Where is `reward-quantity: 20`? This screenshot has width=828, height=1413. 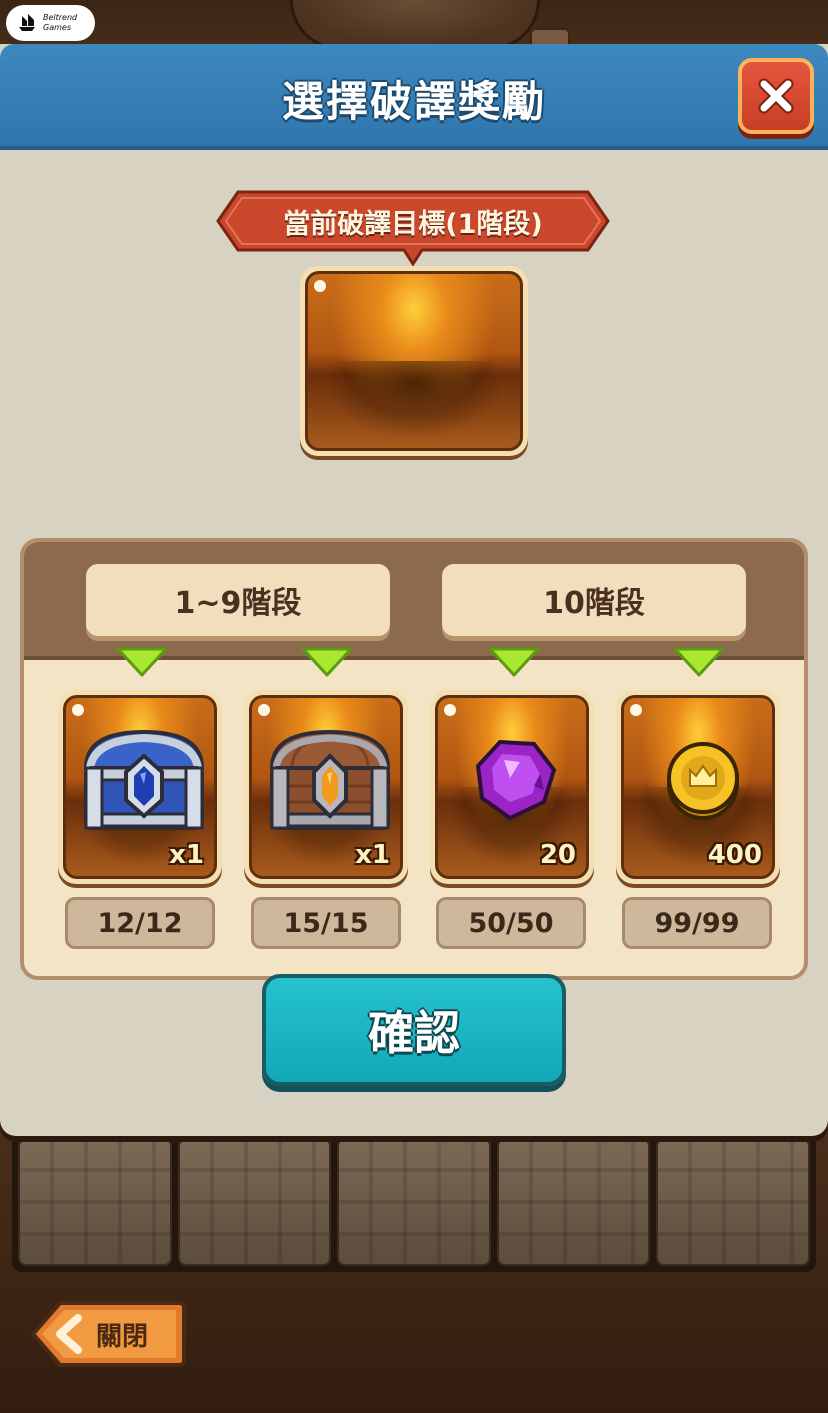
reward-quantity: 20 is located at coordinates (557, 855).